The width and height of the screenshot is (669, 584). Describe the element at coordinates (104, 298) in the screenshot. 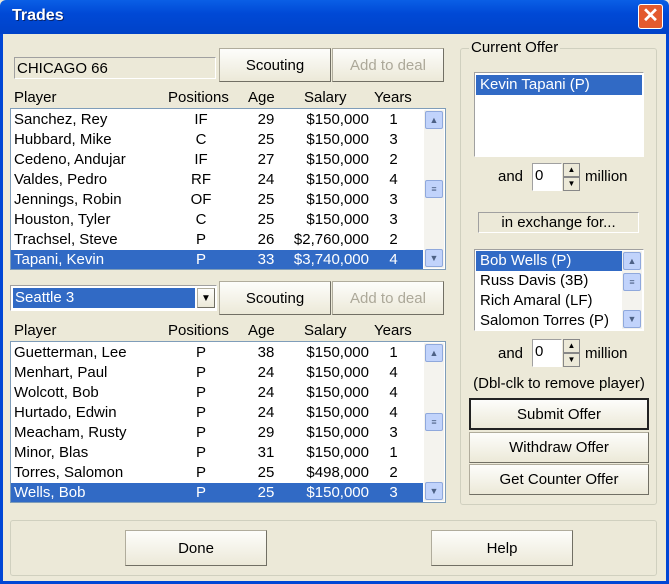

I see `team2-select-value: Seattle 3` at that location.